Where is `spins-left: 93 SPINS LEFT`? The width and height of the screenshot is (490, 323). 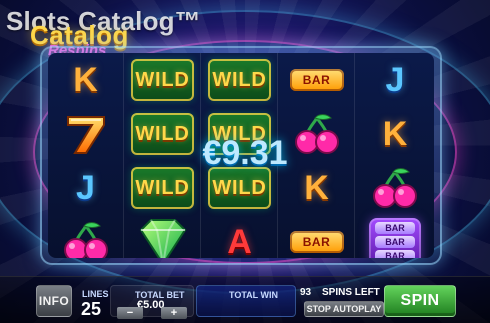 spins-left: 93 SPINS LEFT is located at coordinates (341, 293).